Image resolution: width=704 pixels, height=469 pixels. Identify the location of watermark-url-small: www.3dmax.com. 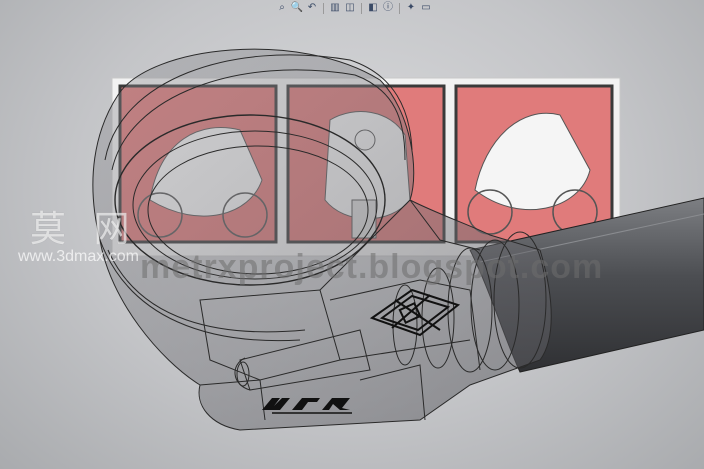
(78, 256).